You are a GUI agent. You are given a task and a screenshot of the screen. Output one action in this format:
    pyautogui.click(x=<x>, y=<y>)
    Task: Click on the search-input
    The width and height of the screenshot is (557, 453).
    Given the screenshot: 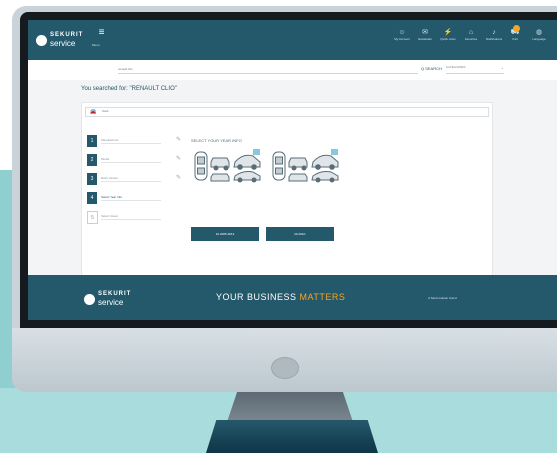 What is the action you would take?
    pyautogui.click(x=268, y=69)
    